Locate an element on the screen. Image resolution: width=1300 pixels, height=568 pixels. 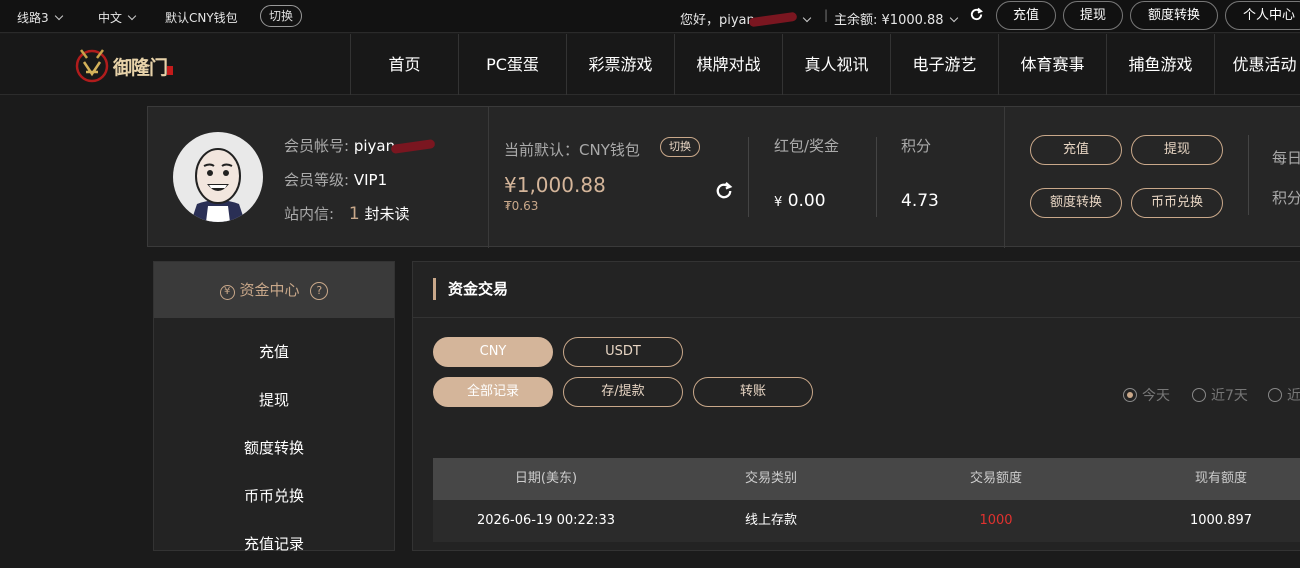
nav-live-casino: 真人视讯 is located at coordinates (836, 64).